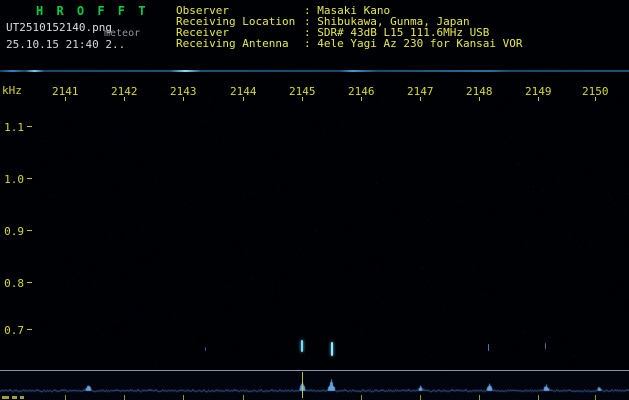  I want to click on freq-tick-label: 1.1, so click(14, 127).